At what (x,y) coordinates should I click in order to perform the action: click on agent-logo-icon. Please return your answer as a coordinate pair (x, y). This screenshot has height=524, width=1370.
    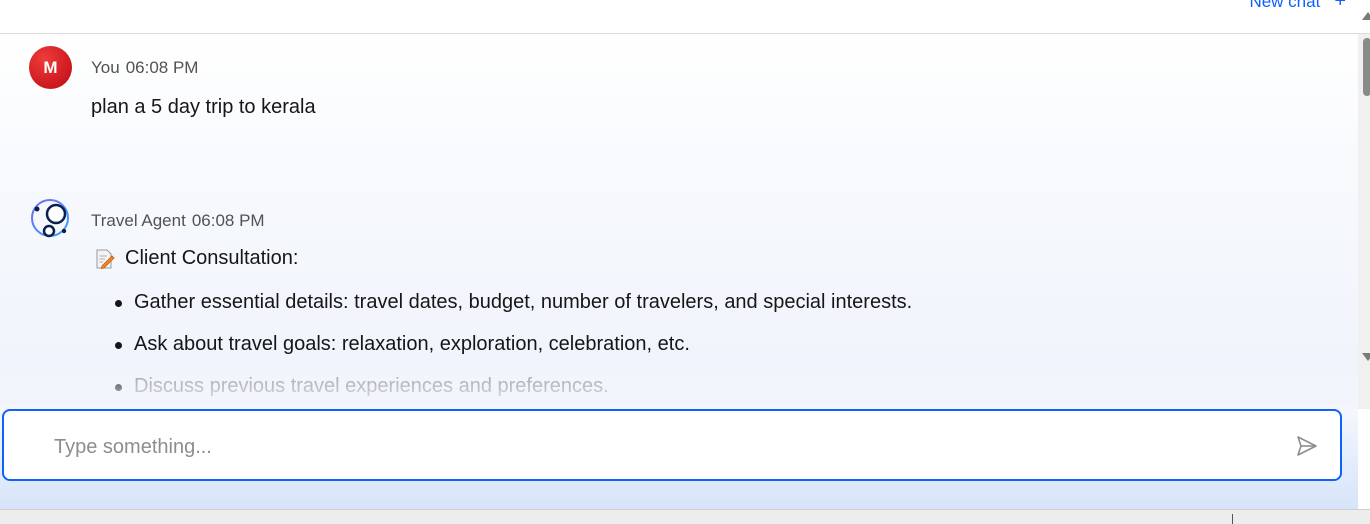
    Looking at the image, I should click on (50, 218).